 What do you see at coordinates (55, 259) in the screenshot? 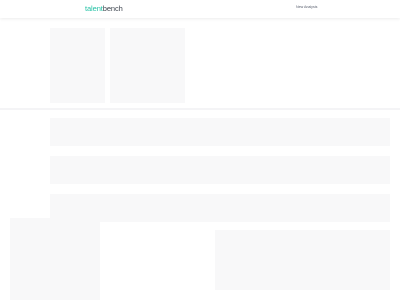
I see `placeholder-bottom-left` at bounding box center [55, 259].